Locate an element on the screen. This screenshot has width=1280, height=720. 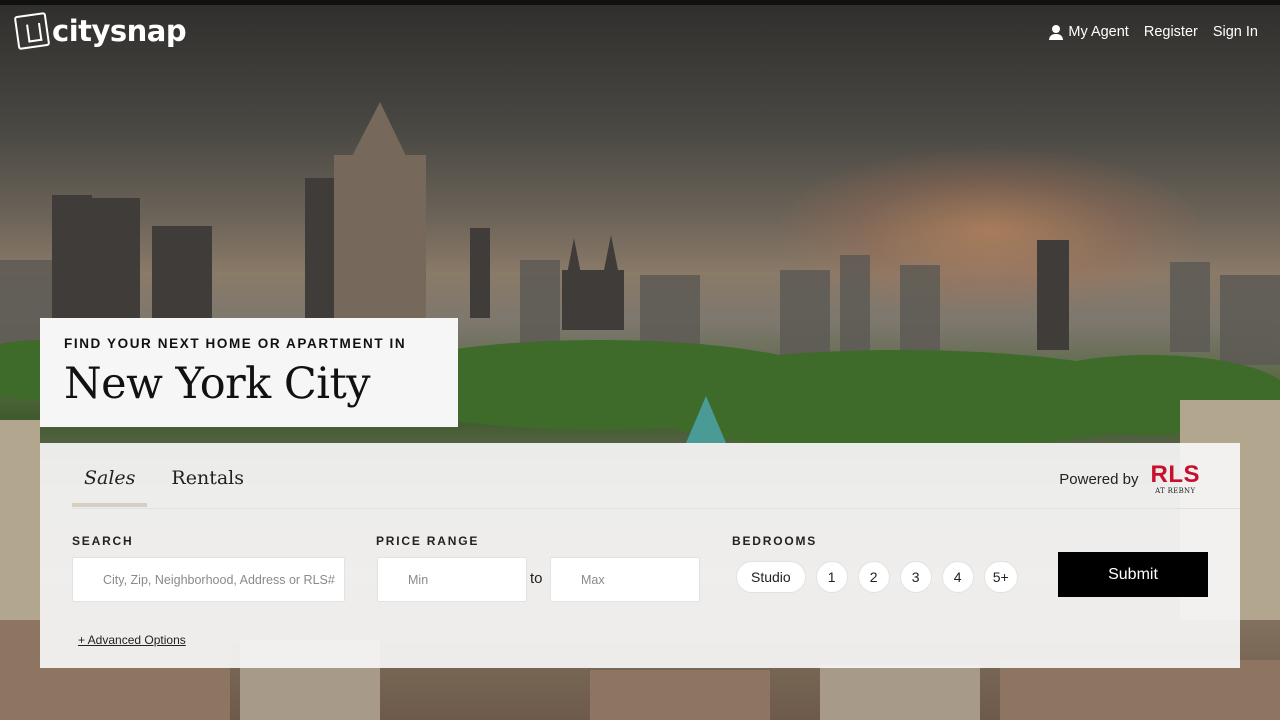
bedrooms-options: Studio 1 2 3 4 5+ is located at coordinates (877, 577).